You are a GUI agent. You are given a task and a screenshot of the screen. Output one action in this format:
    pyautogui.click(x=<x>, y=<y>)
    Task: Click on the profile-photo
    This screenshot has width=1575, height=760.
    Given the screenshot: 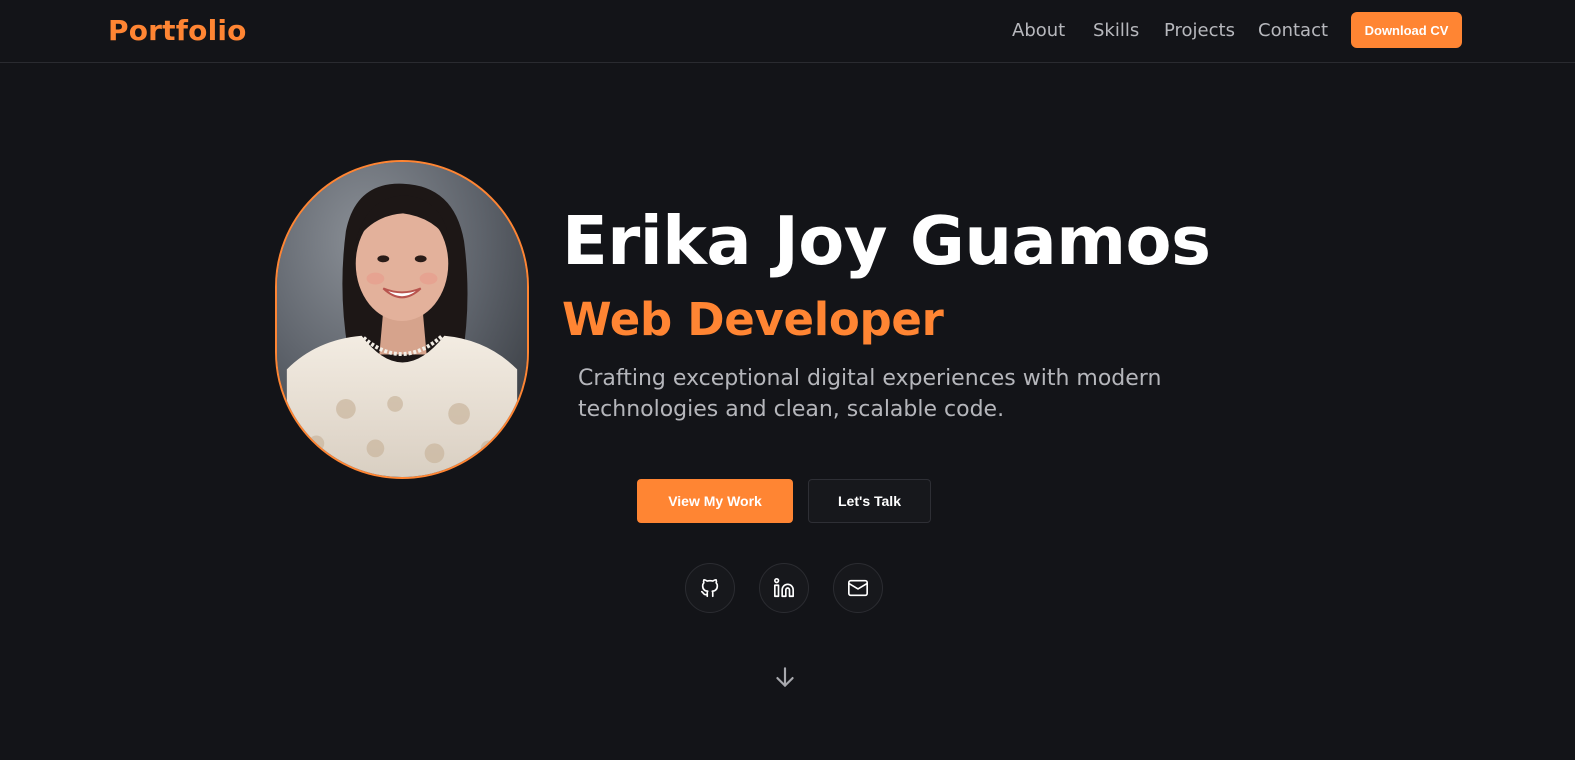 What is the action you would take?
    pyautogui.click(x=402, y=319)
    